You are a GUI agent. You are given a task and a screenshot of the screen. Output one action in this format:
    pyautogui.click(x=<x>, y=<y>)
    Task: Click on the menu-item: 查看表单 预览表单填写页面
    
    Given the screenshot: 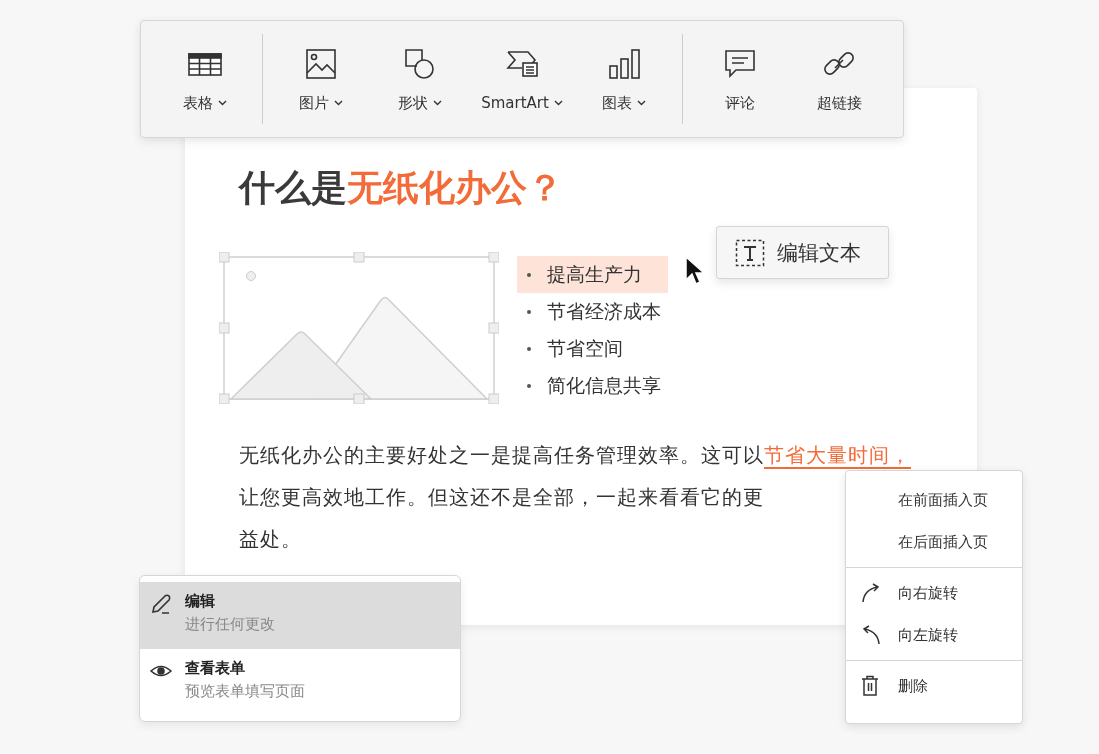 What is the action you would take?
    pyautogui.click(x=300, y=682)
    